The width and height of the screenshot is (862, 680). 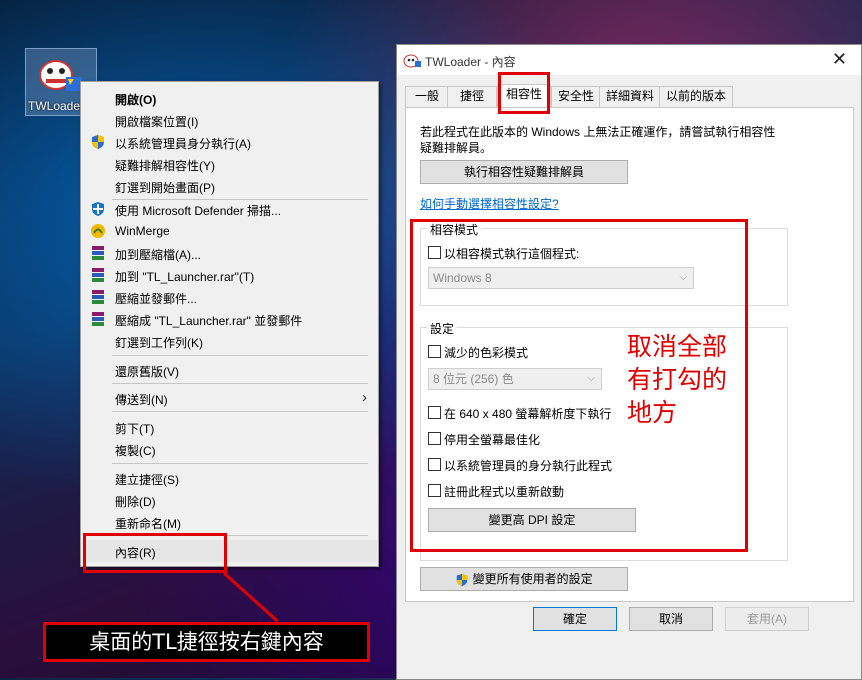 I want to click on menu-label: 釘選到開始畫面(P), so click(x=165, y=188).